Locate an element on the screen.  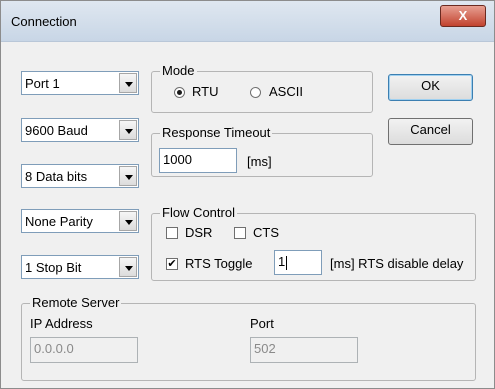
port-label: Port is located at coordinates (262, 323).